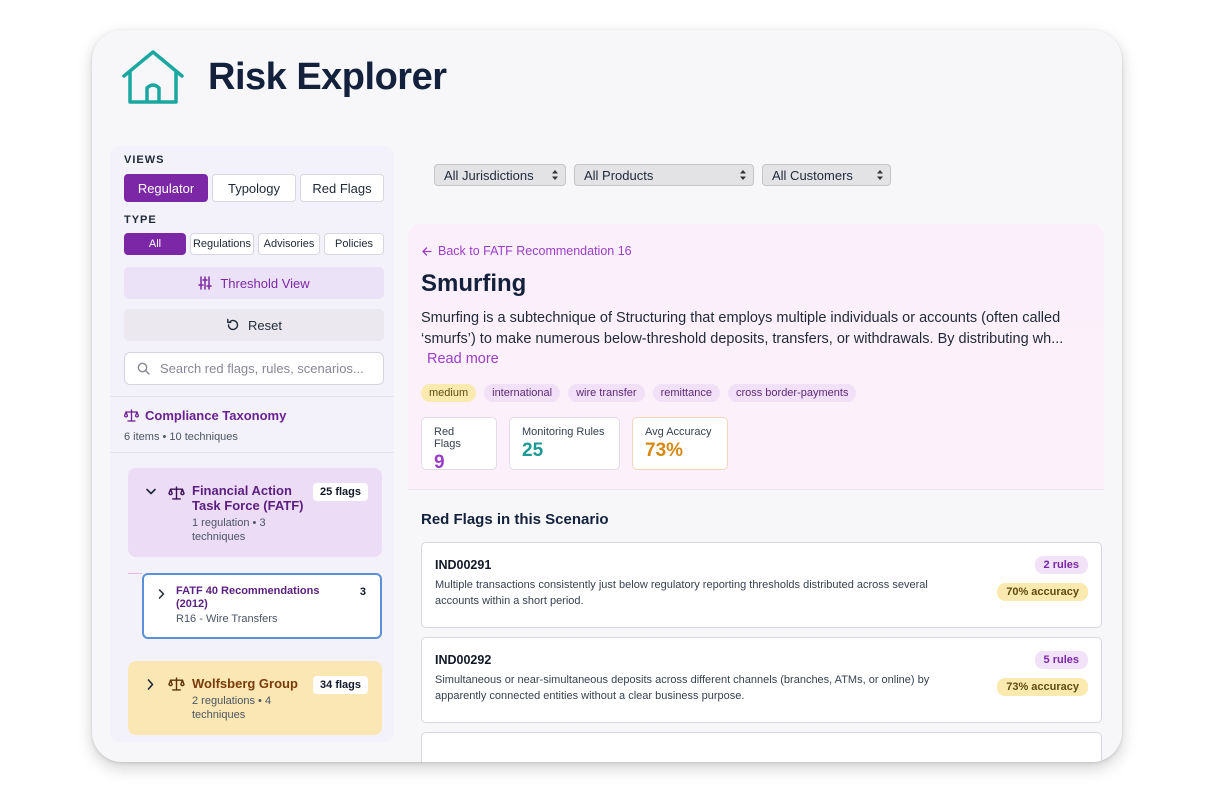 Image resolution: width=1214 pixels, height=800 pixels. What do you see at coordinates (229, 530) in the screenshot?
I see `group-subtitle: 1 regulation • 3 techniques` at bounding box center [229, 530].